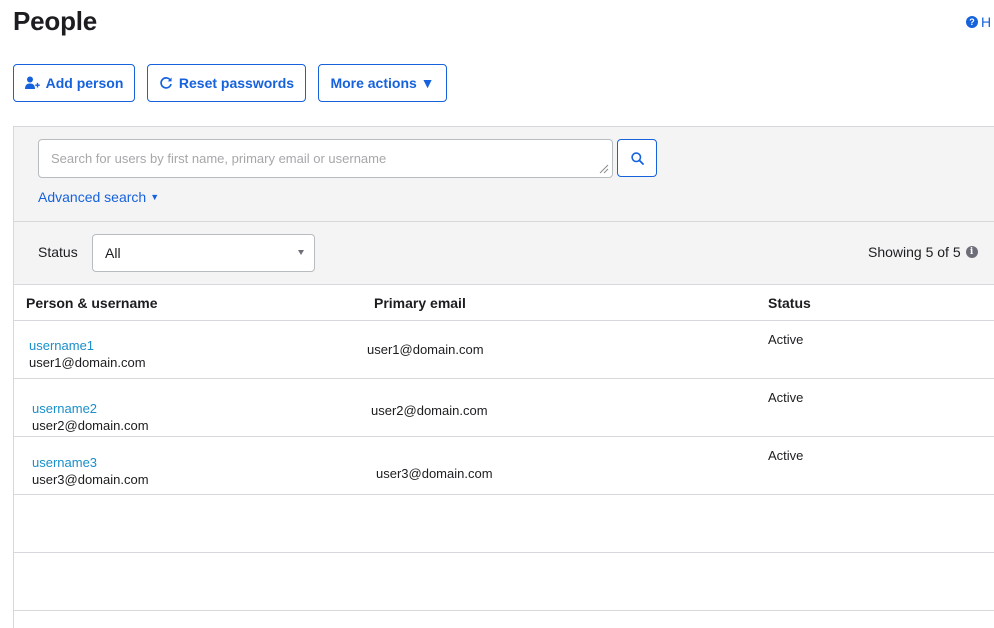  What do you see at coordinates (84, 83) in the screenshot?
I see `add-person-label: Add person` at bounding box center [84, 83].